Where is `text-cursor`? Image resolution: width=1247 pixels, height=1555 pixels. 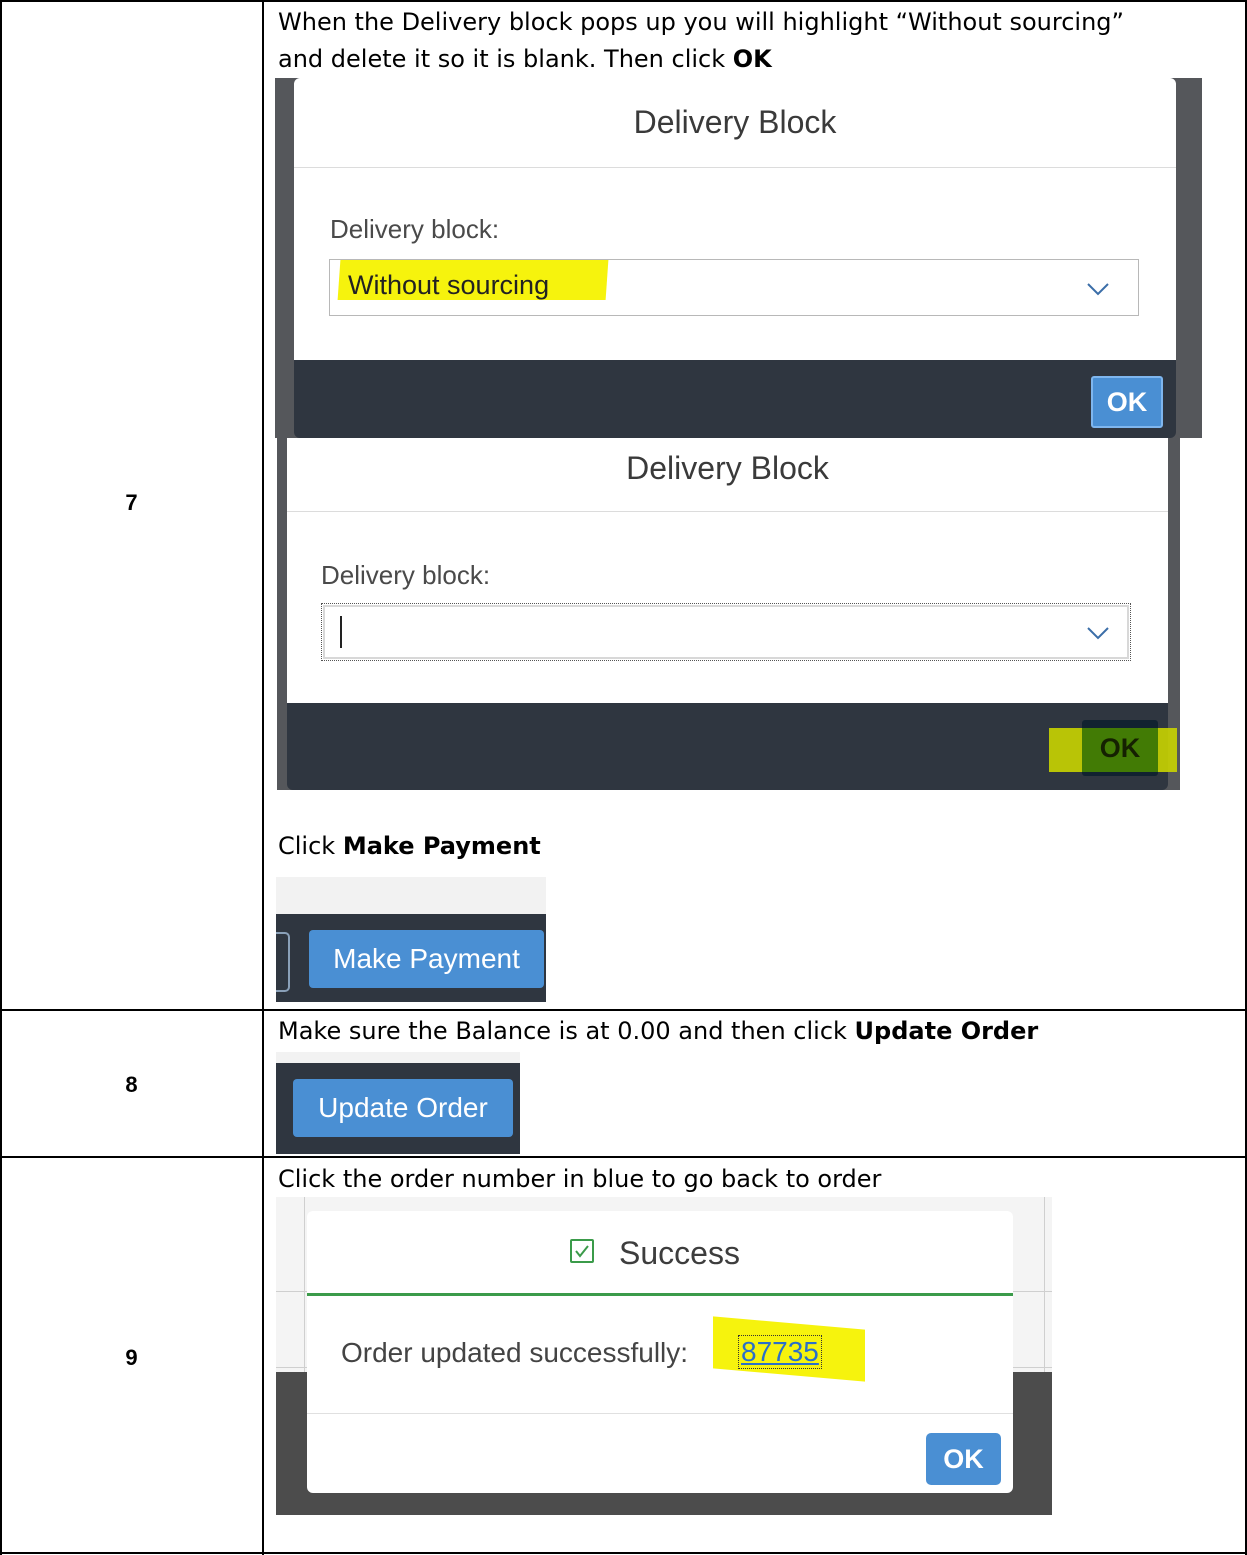 text-cursor is located at coordinates (341, 632).